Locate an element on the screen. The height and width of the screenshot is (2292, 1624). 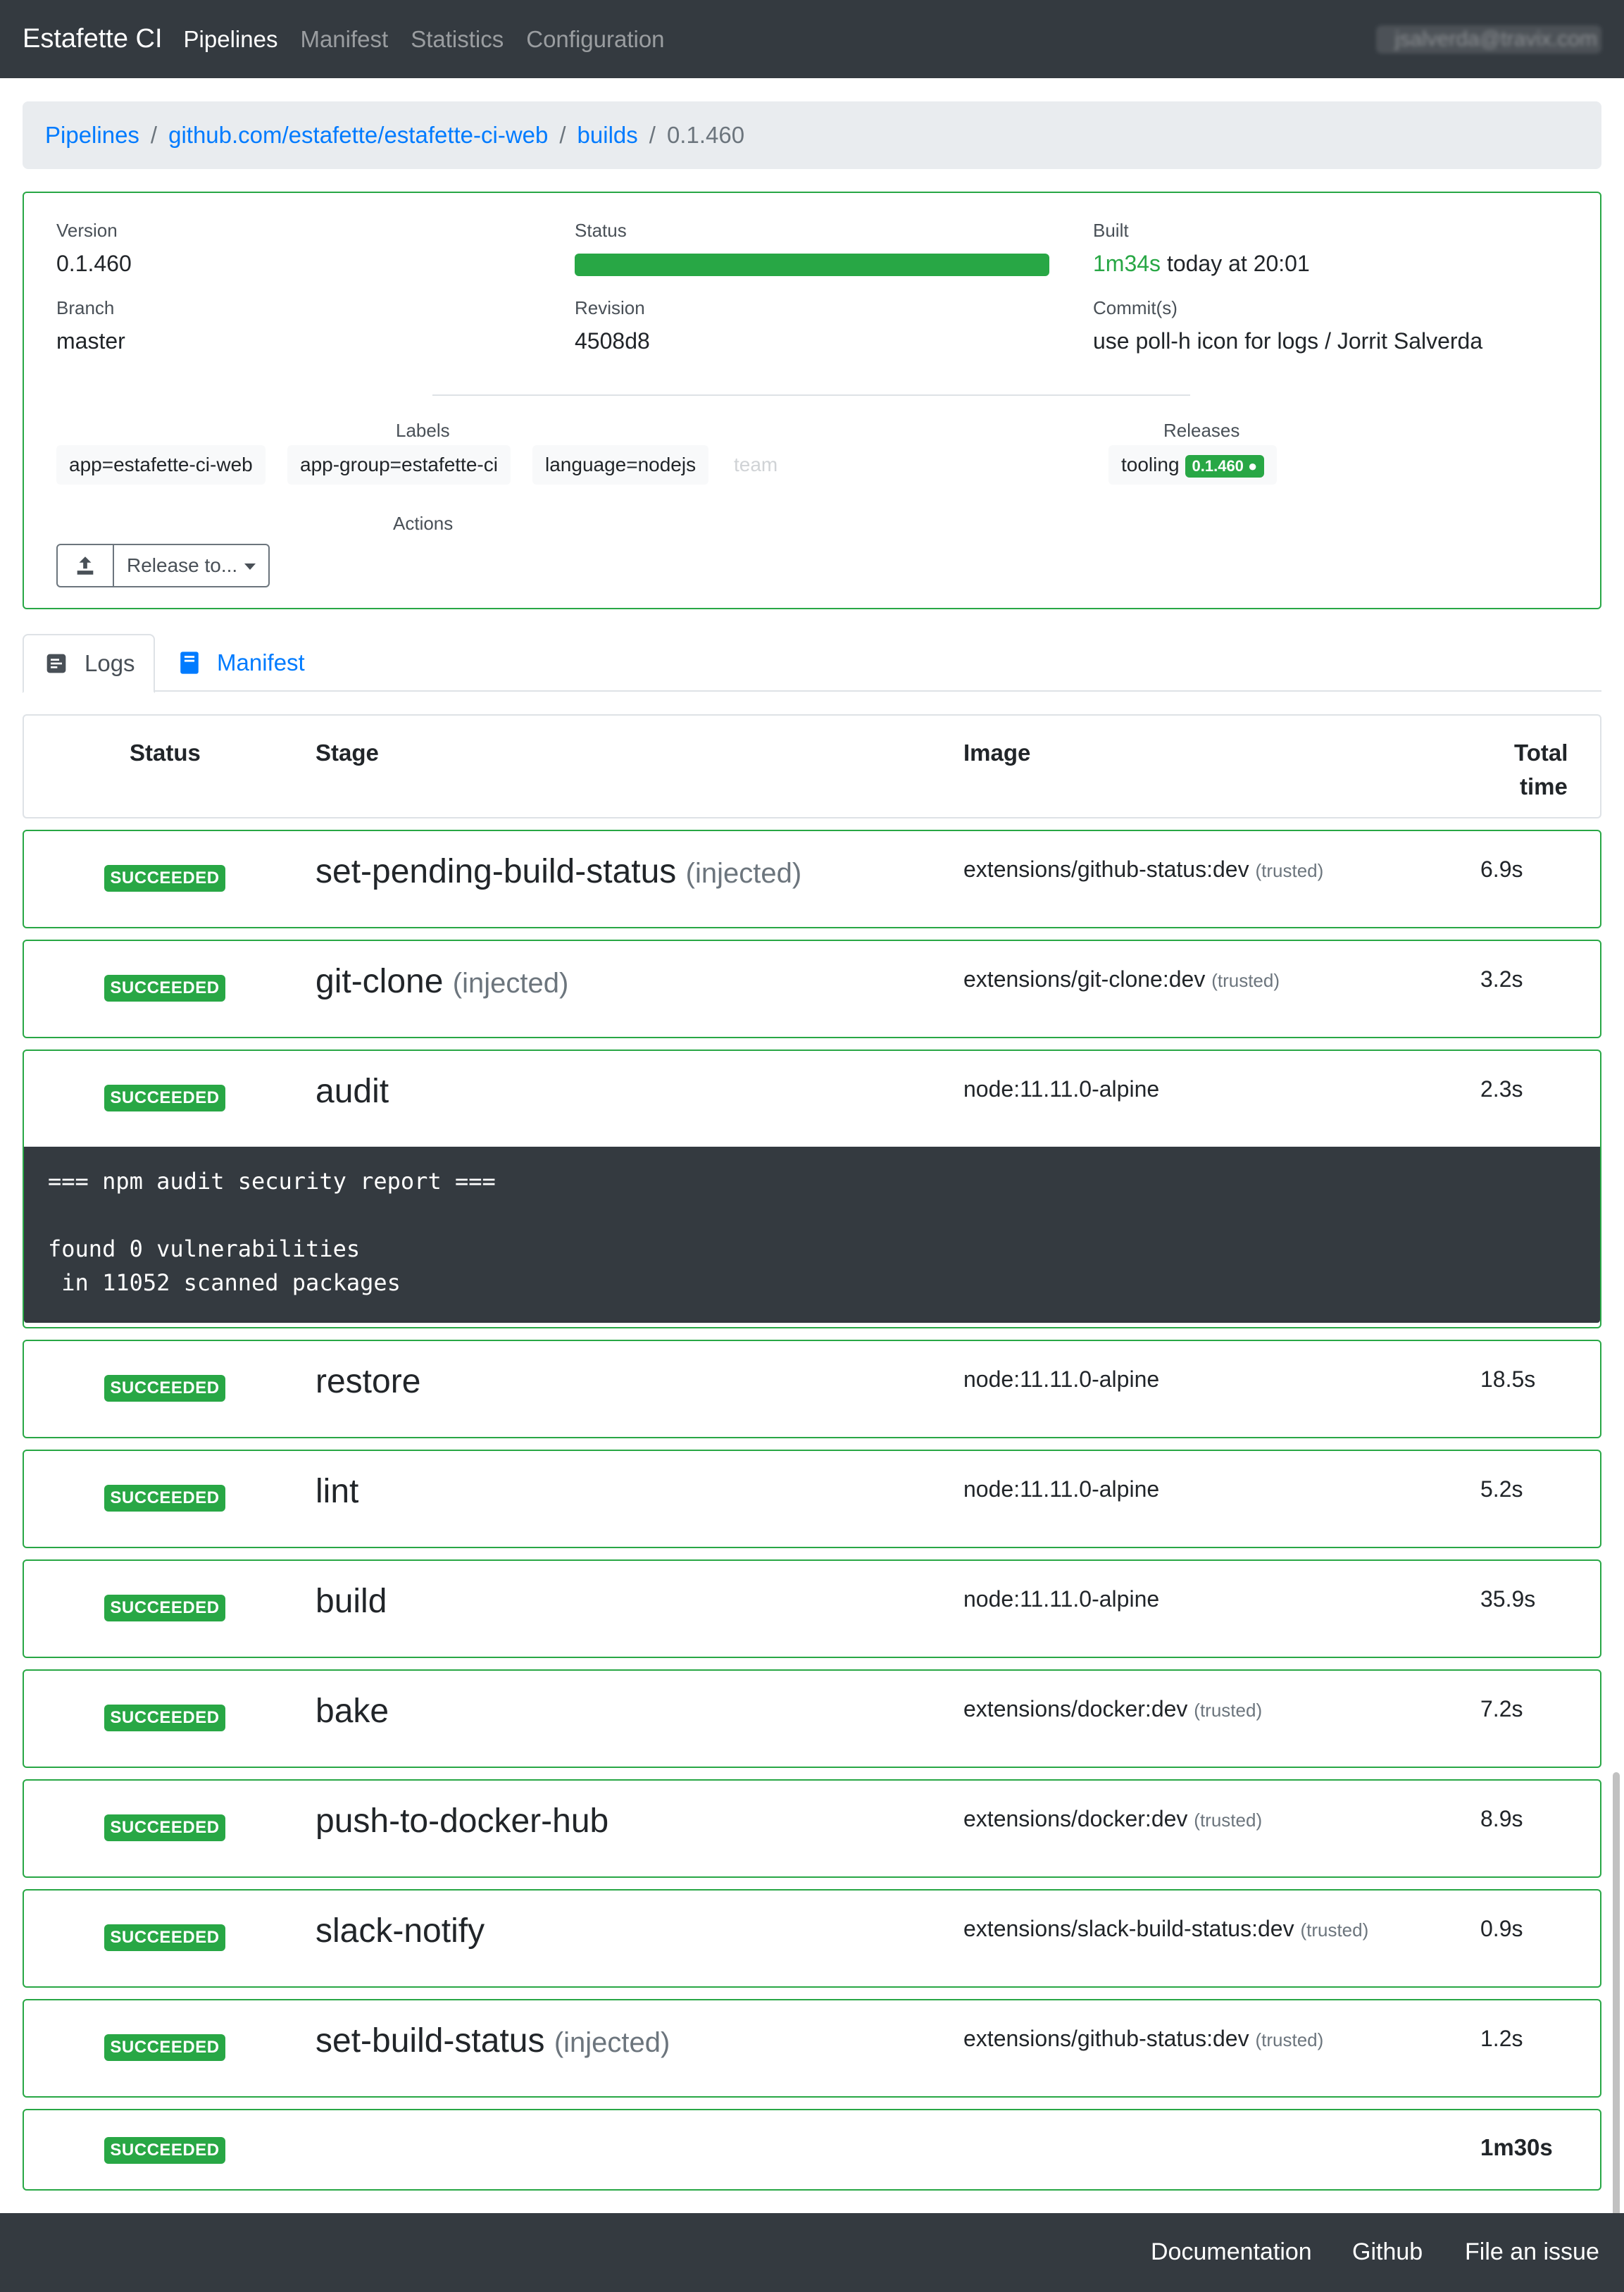
divider is located at coordinates (811, 395).